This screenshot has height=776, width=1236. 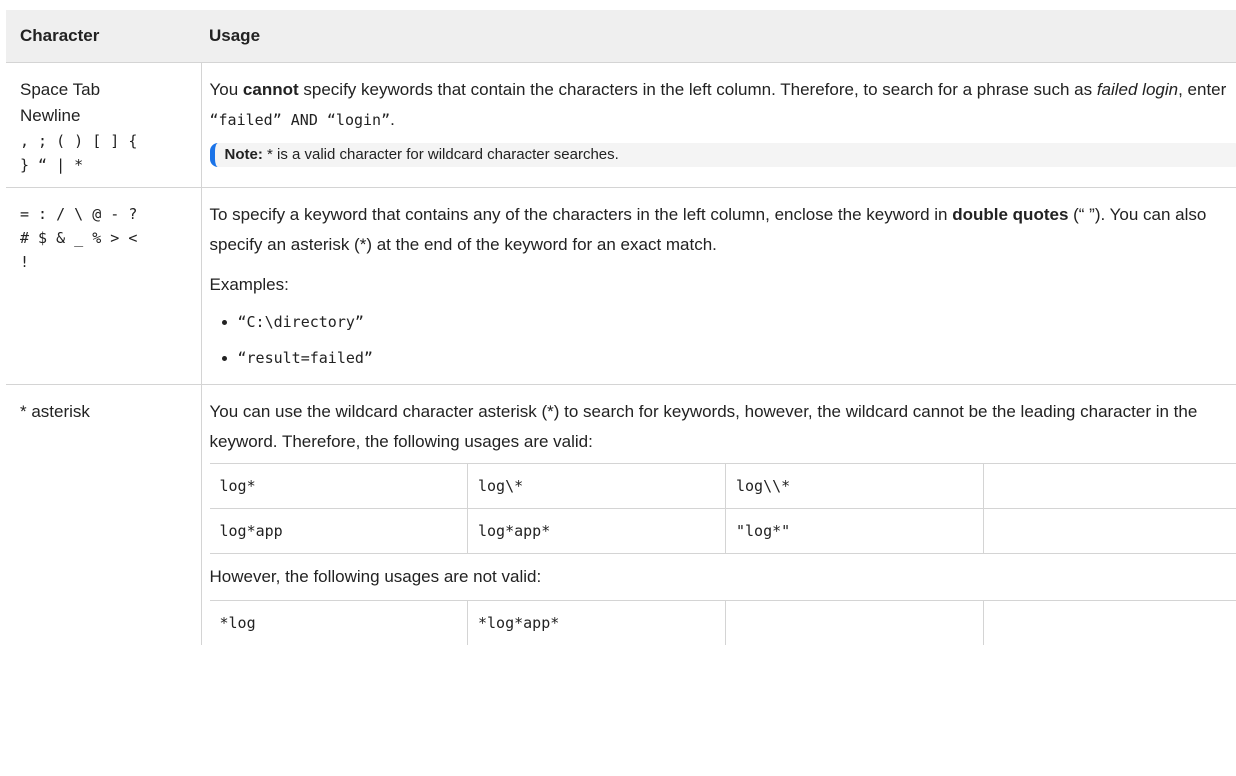 What do you see at coordinates (338, 622) in the screenshot?
I see `table-cell: *log` at bounding box center [338, 622].